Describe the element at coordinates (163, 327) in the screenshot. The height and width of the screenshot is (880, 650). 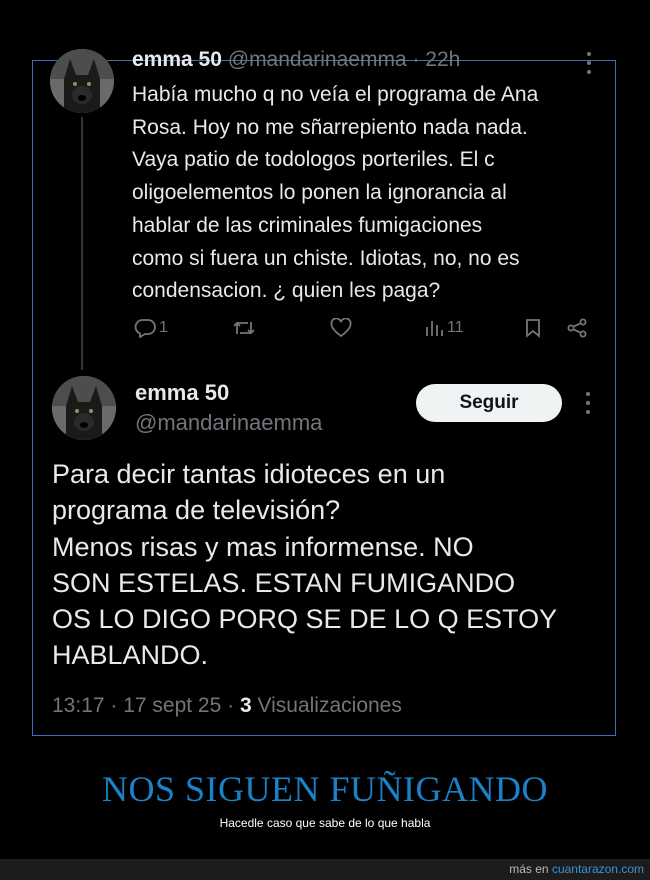
I see `reply-count: 1` at that location.